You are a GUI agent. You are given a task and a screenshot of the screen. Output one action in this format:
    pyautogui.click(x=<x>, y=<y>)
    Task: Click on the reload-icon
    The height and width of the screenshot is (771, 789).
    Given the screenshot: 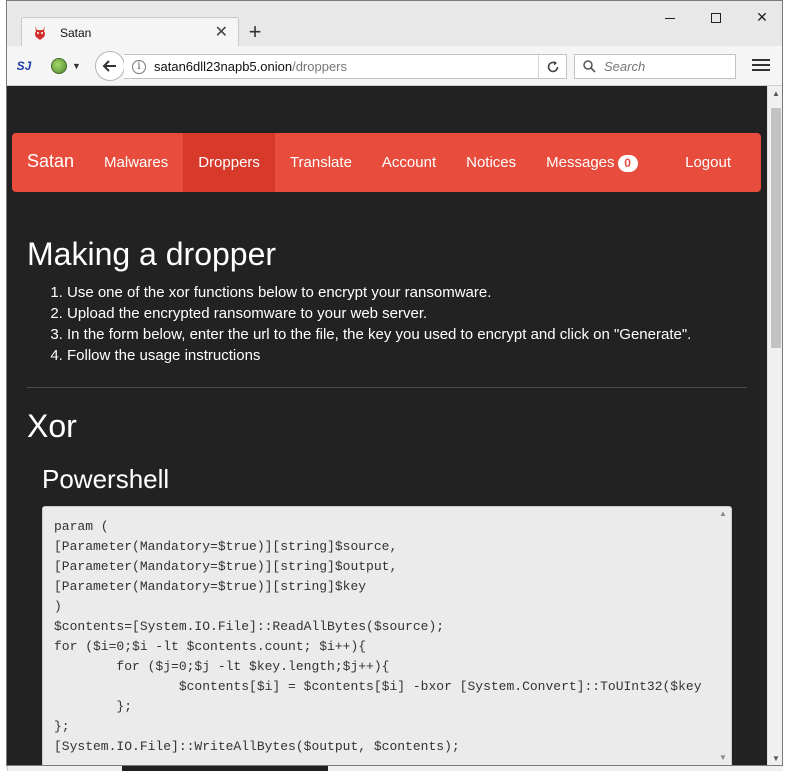 What is the action you would take?
    pyautogui.click(x=552, y=66)
    